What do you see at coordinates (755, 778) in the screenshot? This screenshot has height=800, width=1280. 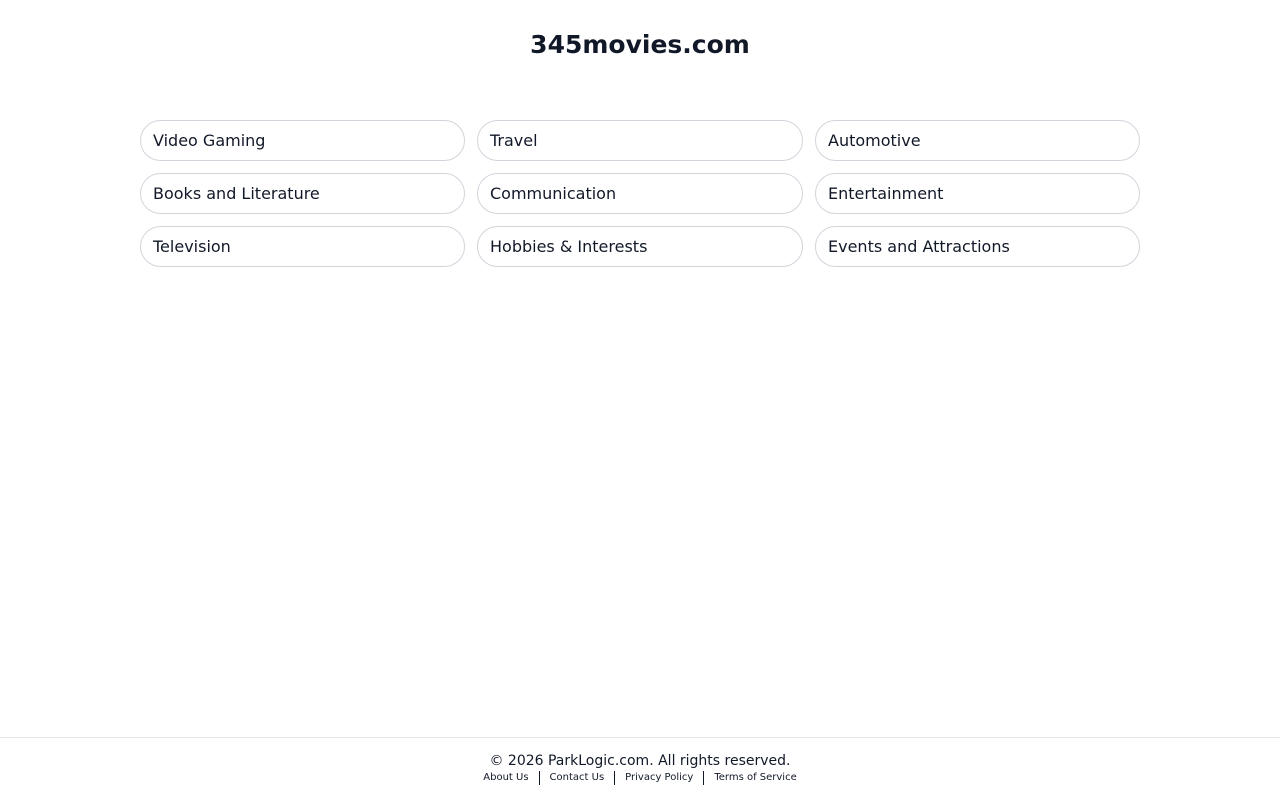 I see `footer-link-terms-of-service: Terms of Service` at bounding box center [755, 778].